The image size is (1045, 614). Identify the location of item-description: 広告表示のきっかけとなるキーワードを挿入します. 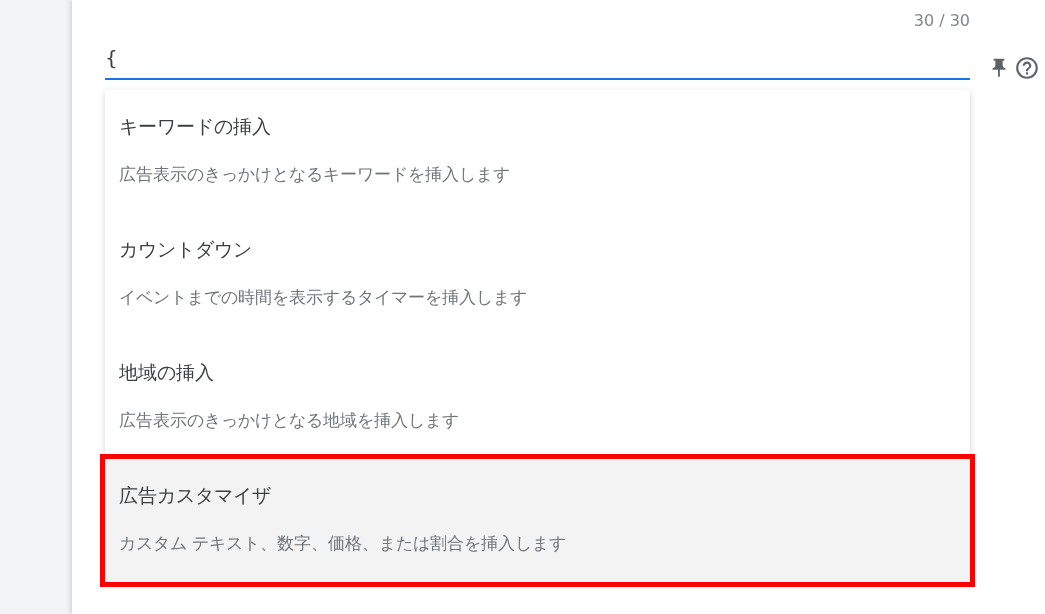
(315, 174).